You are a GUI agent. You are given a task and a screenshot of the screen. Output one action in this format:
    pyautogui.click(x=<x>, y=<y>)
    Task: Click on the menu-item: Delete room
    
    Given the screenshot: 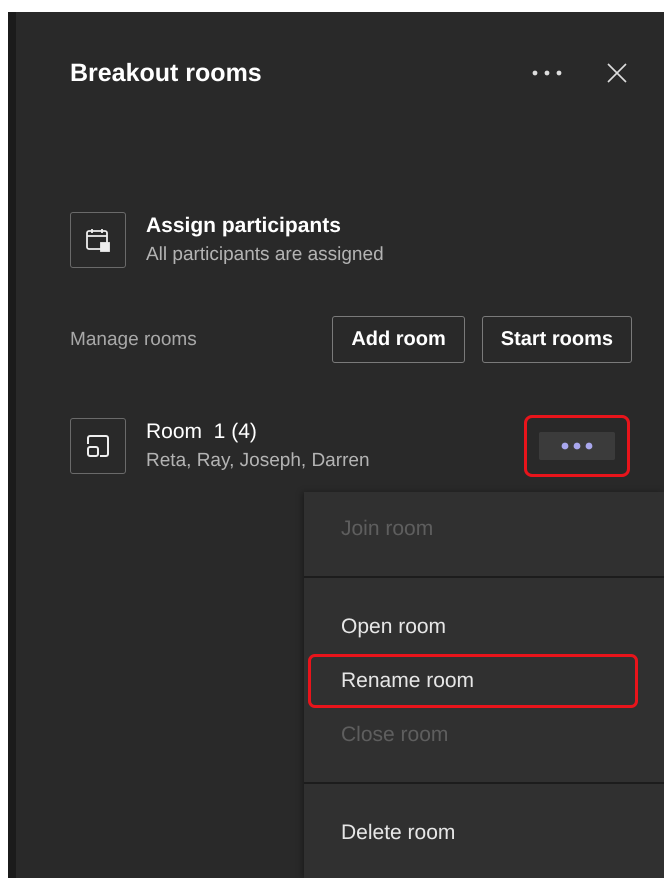 What is the action you would take?
    pyautogui.click(x=473, y=833)
    